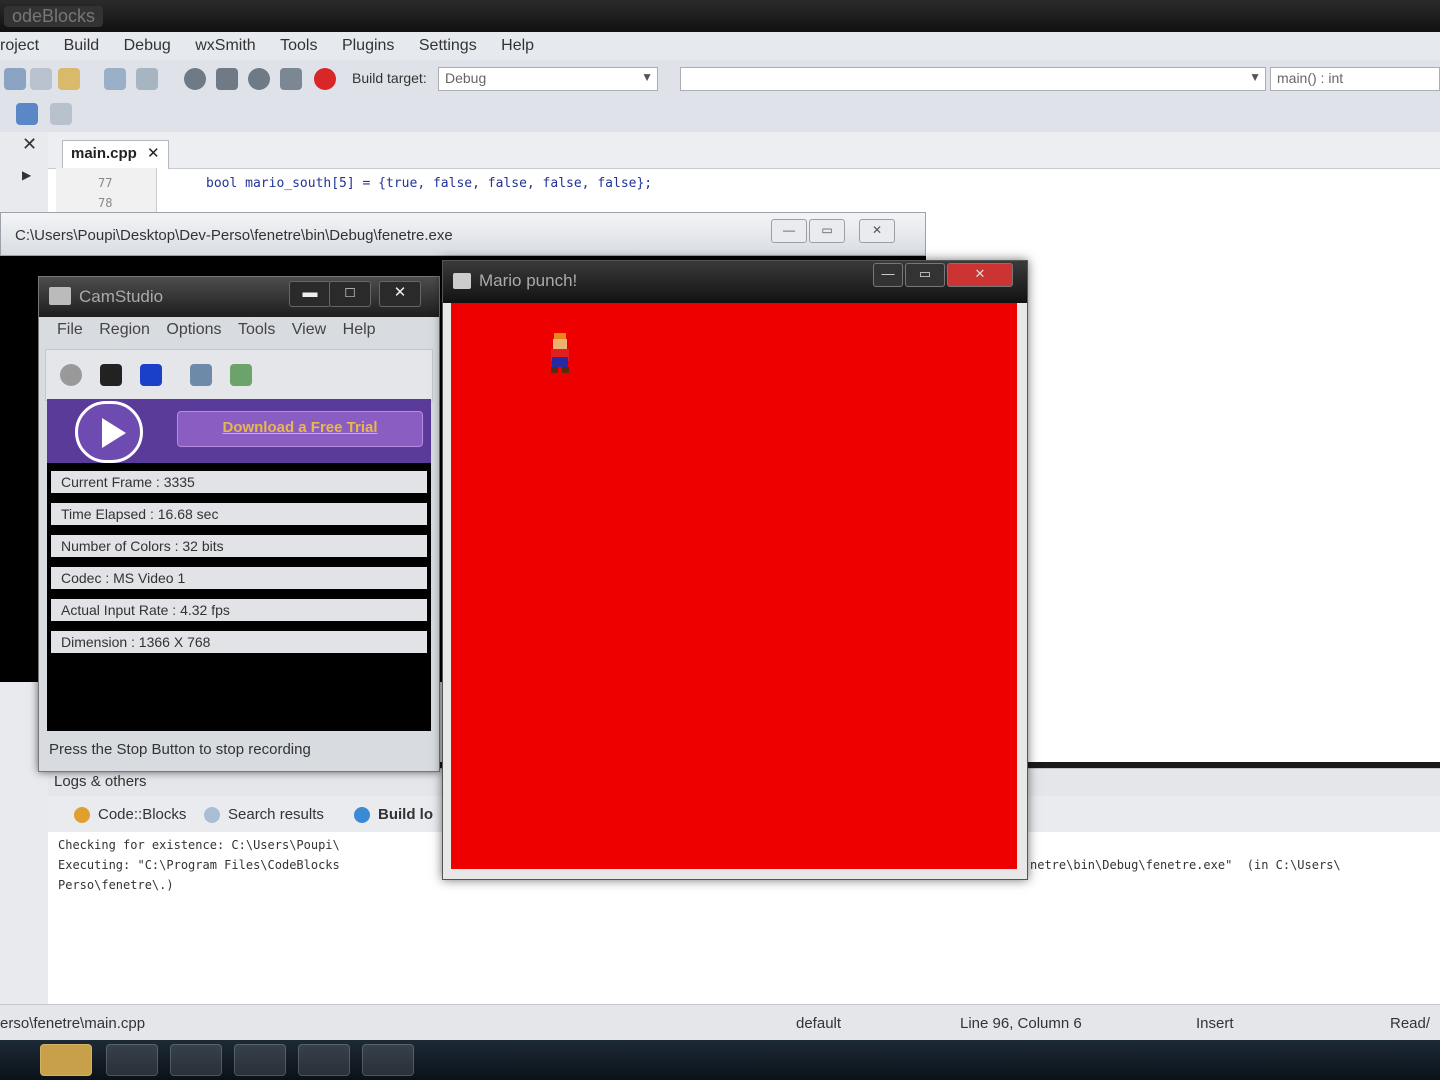  Describe the element at coordinates (66, 1060) in the screenshot. I see `folder-icon` at that location.